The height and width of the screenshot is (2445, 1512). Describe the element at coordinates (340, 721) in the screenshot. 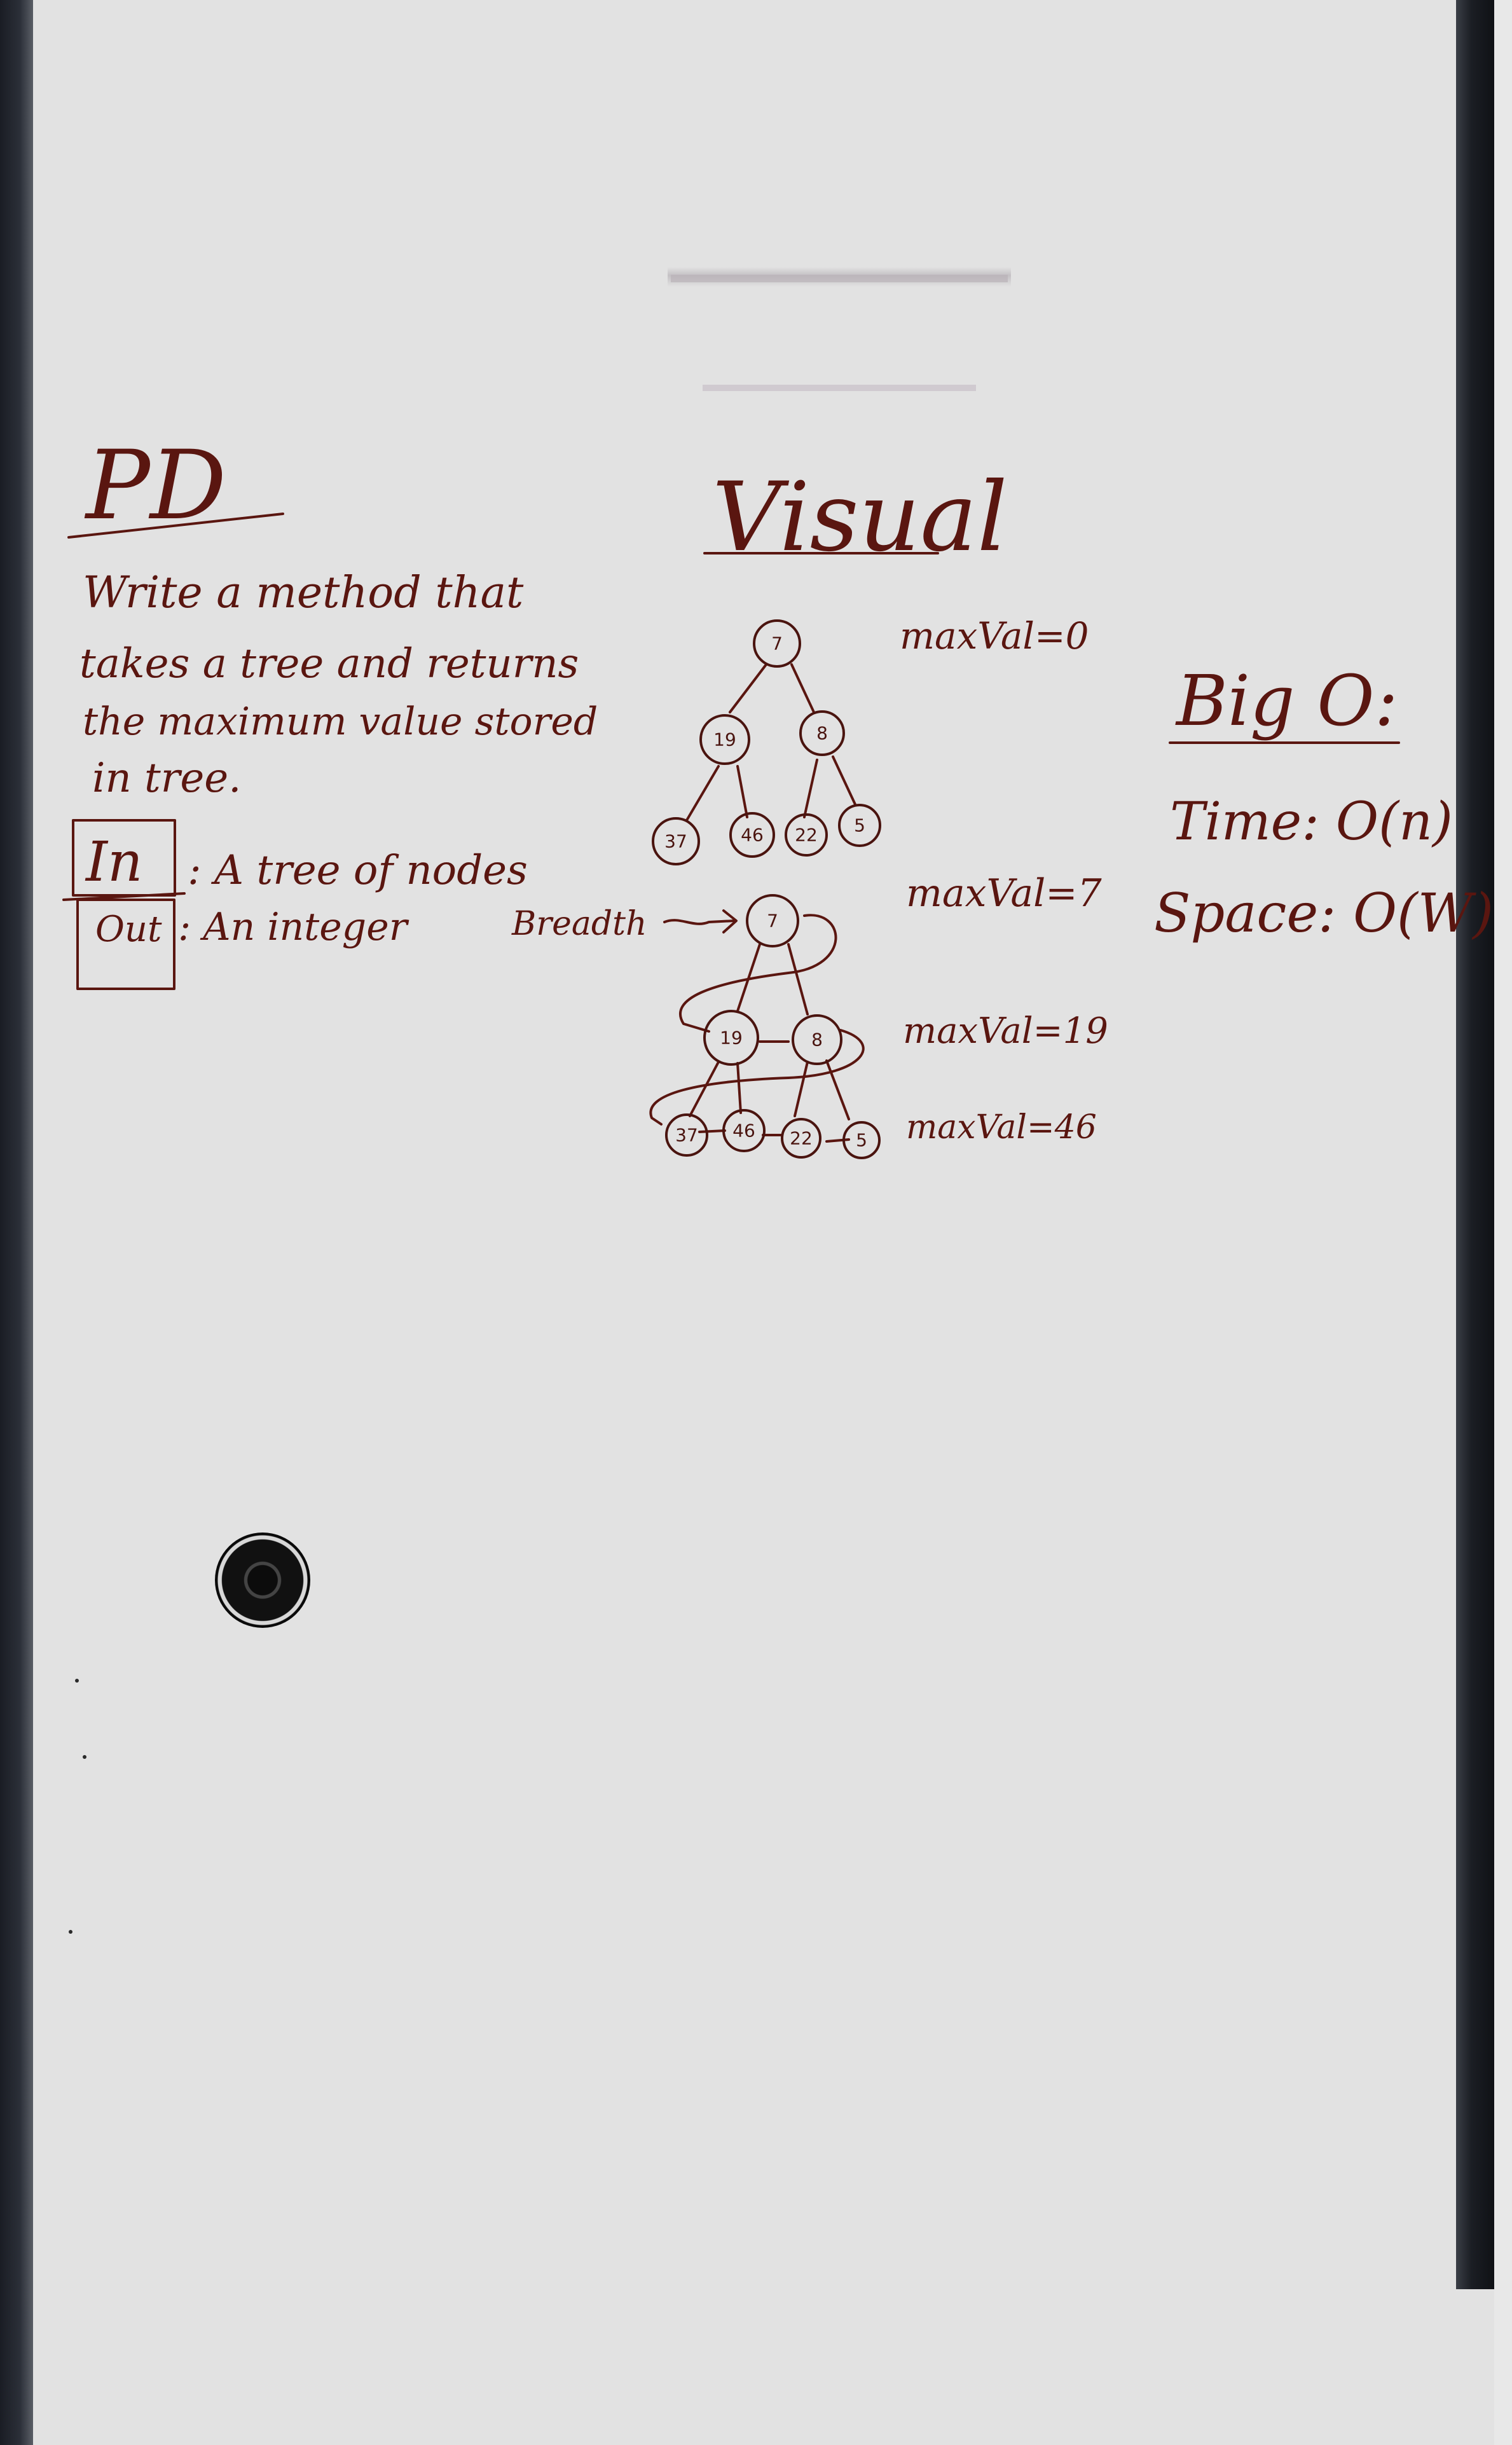

I see `pd-line-3: the maximum value stored` at that location.